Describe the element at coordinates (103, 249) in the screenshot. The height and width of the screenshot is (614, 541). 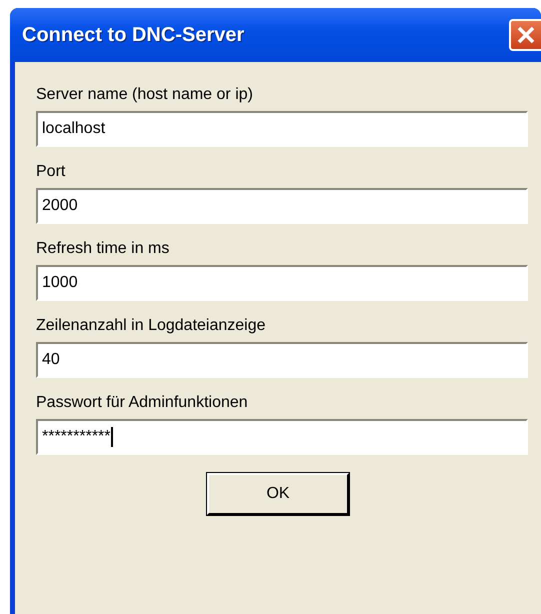
I see `field-label: Refresh time in ms` at that location.